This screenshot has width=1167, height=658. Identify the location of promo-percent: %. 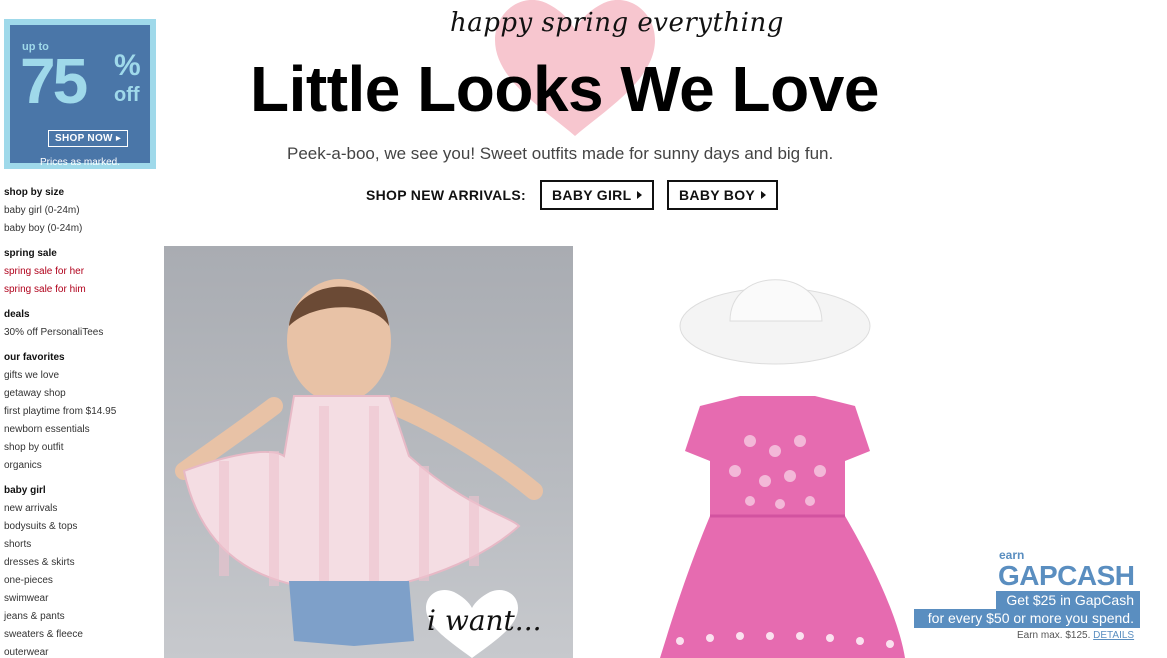
(127, 65).